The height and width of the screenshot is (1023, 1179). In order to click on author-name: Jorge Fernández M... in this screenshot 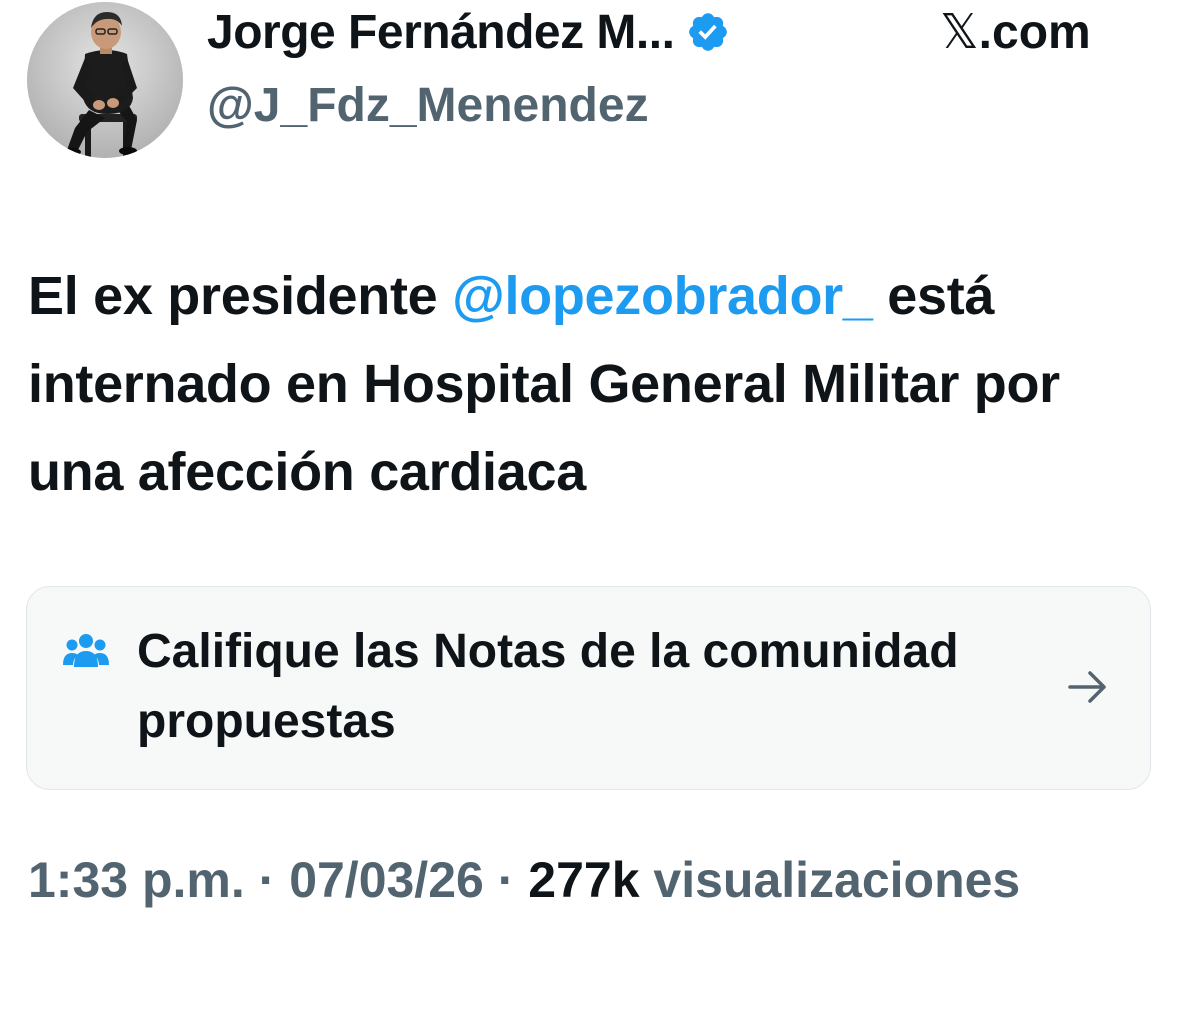, I will do `click(441, 32)`.